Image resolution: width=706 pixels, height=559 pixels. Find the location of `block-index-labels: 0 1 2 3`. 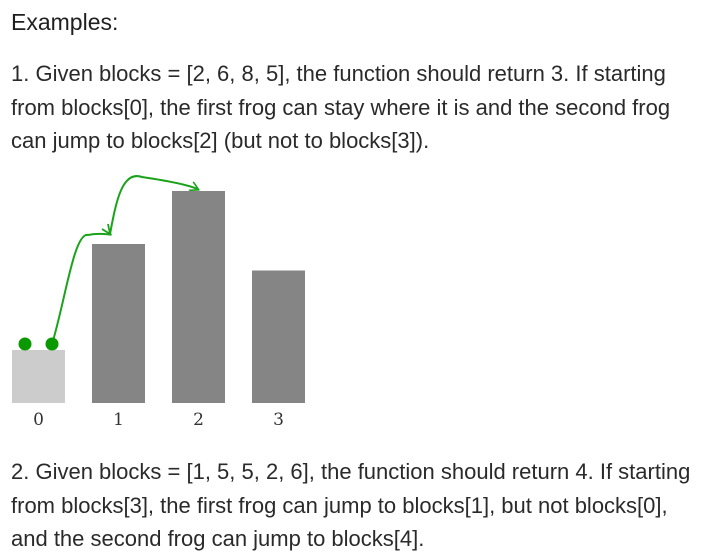

block-index-labels: 0 1 2 3 is located at coordinates (158, 420).